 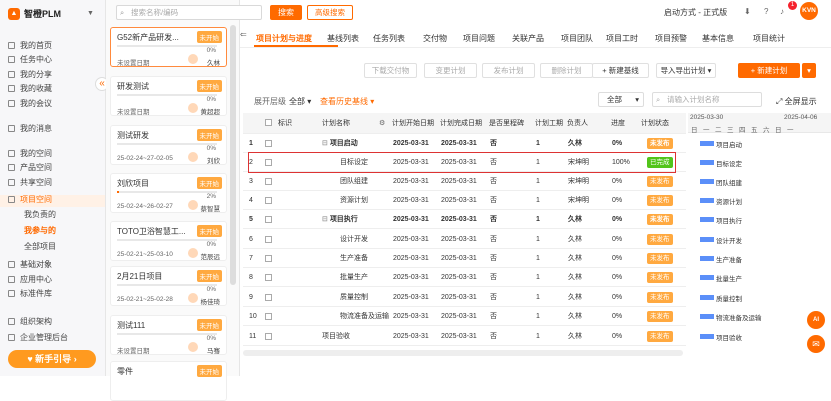 I want to click on sidebar-item: 产品空间, so click(x=55, y=167).